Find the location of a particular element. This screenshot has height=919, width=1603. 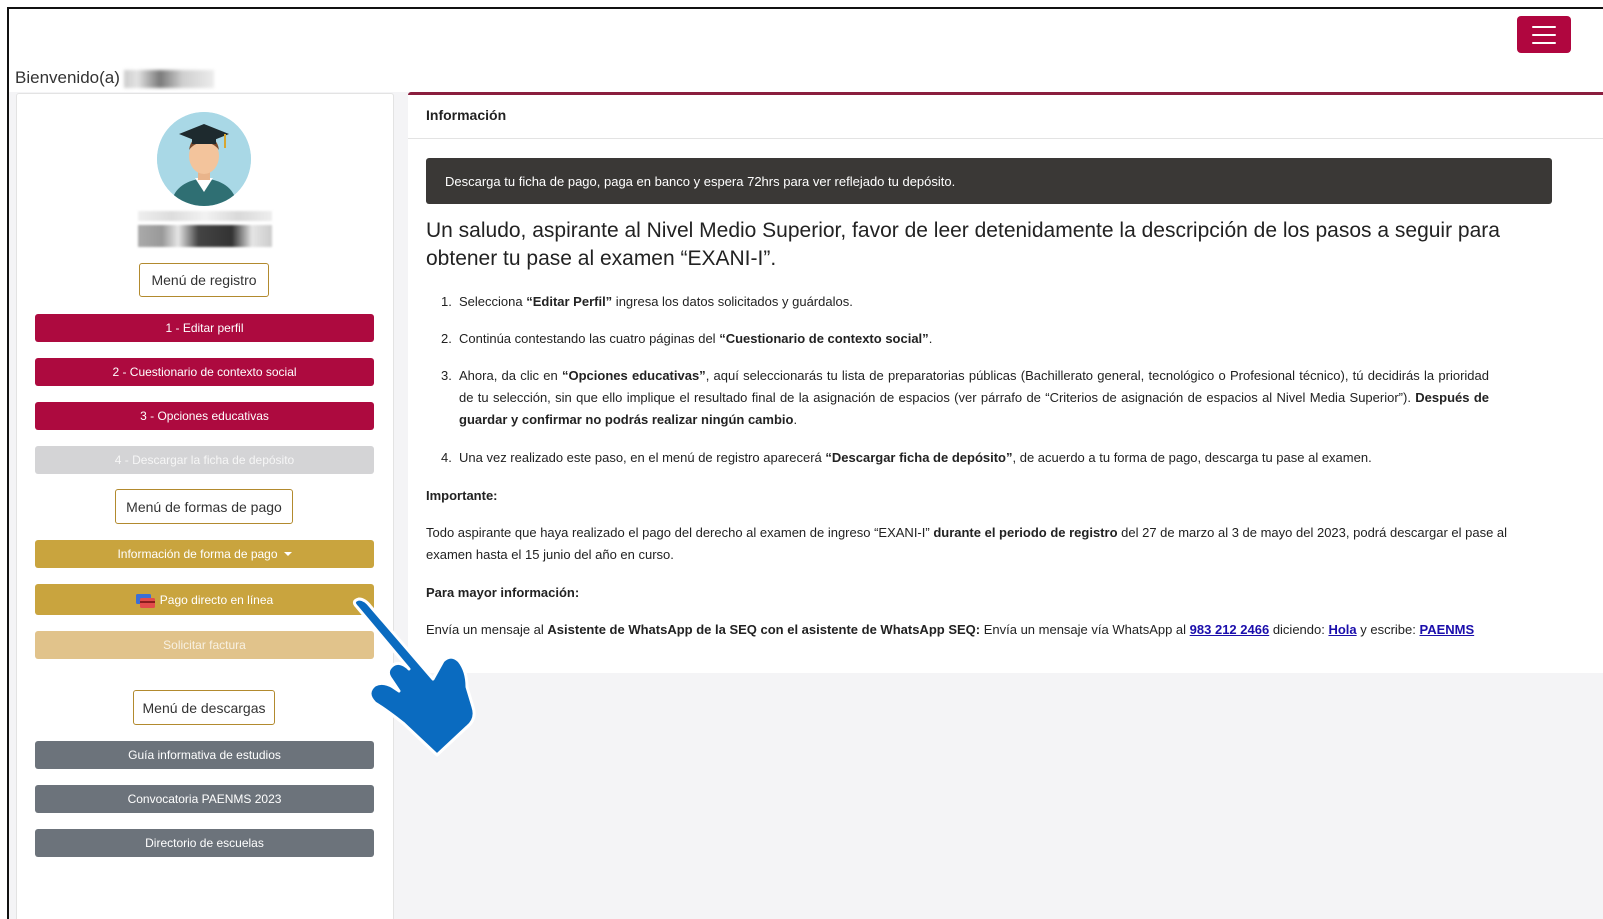

caret-down-icon is located at coordinates (287, 554).